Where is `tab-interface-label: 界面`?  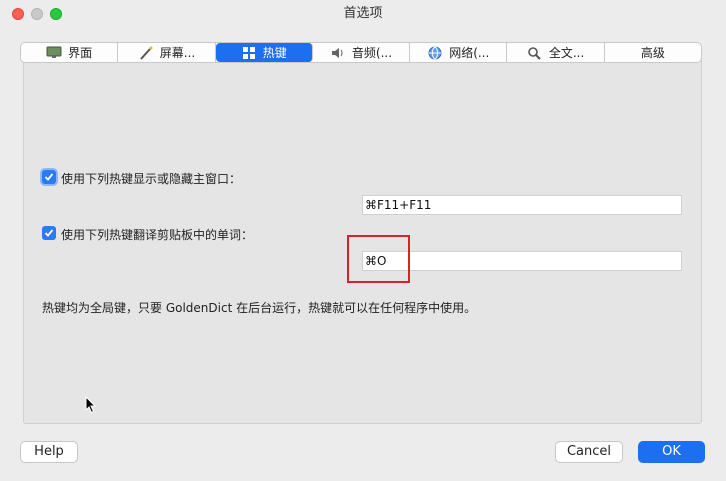
tab-interface-label: 界面 is located at coordinates (80, 53).